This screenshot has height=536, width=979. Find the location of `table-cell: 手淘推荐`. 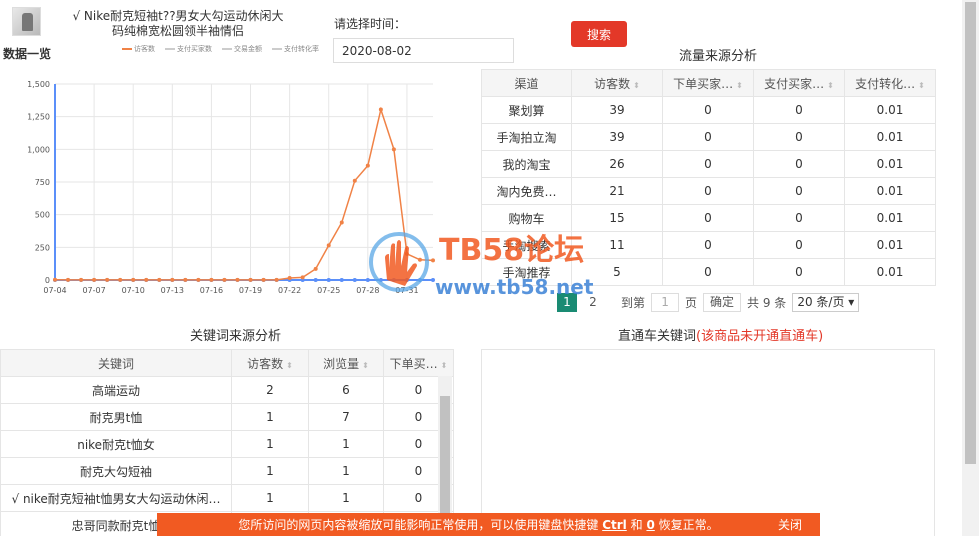

table-cell: 手淘推荐 is located at coordinates (526, 272).